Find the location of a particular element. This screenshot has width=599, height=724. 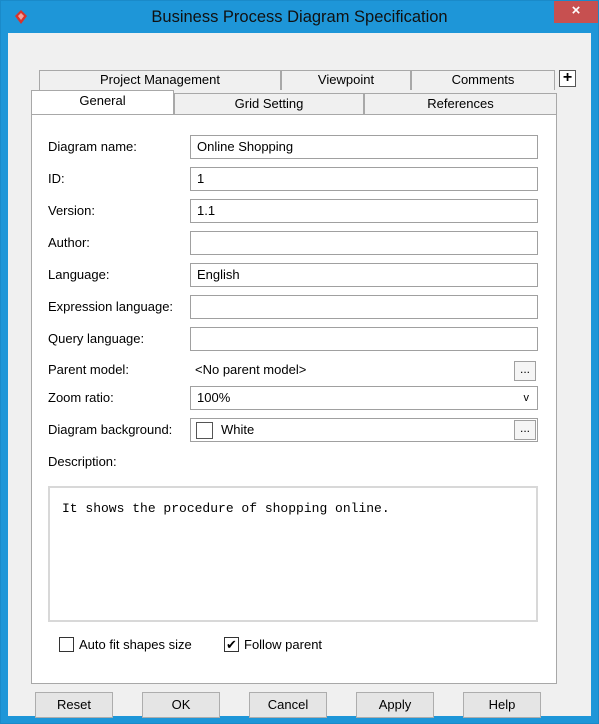

zoom-ratio-value: 100% is located at coordinates (214, 397).